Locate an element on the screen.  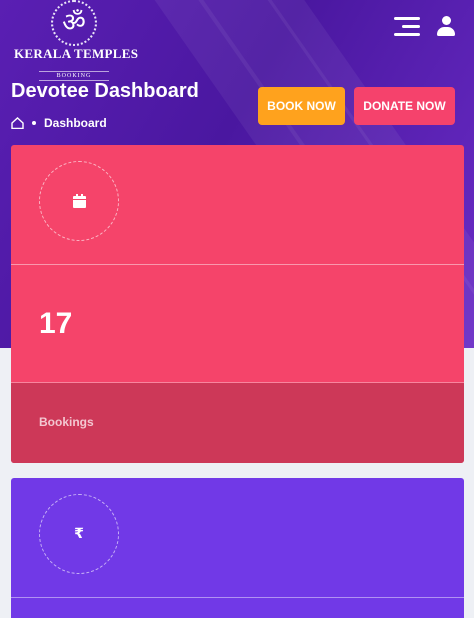
menu-lines-icon is located at coordinates (407, 27).